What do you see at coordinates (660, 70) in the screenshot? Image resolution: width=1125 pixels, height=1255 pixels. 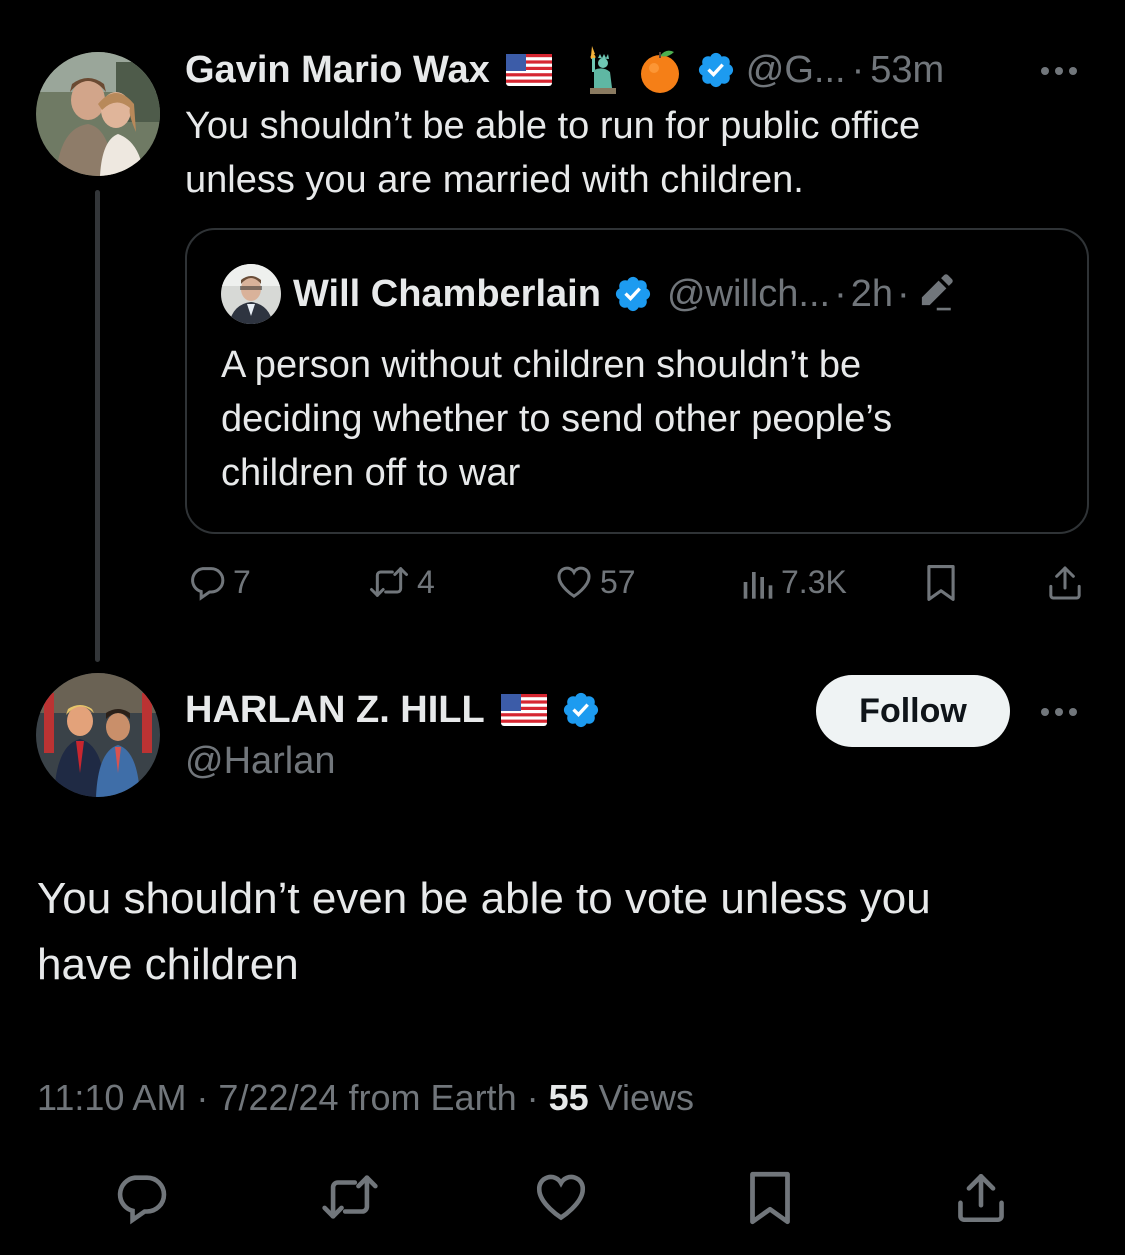 I see `orange-icon` at bounding box center [660, 70].